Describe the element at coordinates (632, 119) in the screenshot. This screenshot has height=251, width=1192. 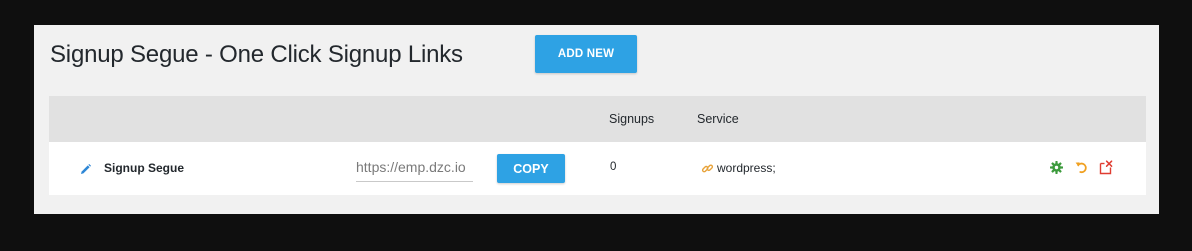
I see `column-header-signups: Signups` at that location.